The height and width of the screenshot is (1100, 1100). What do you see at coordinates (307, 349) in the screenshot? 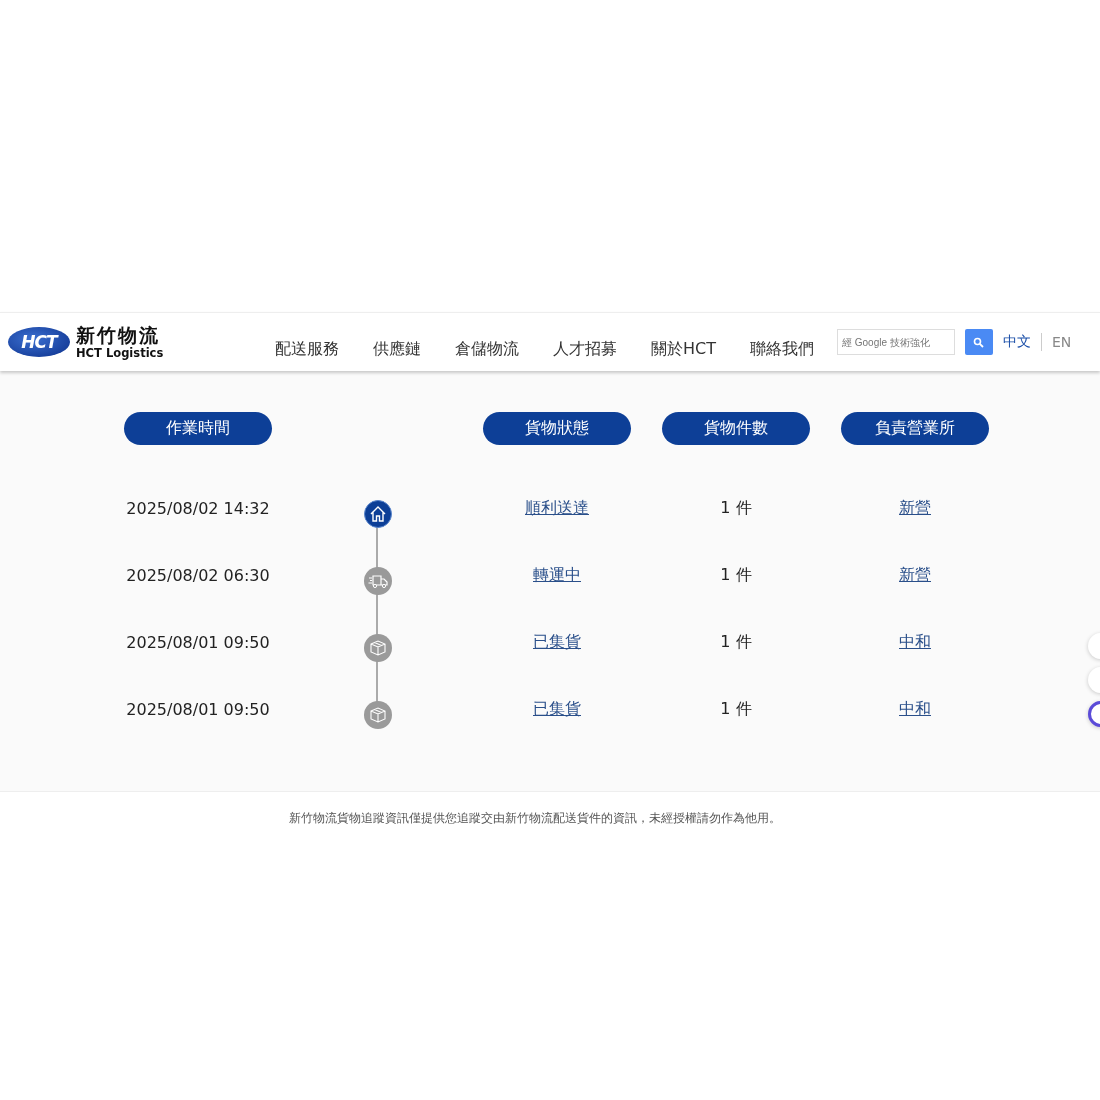
I see `nav-link: 配送服務` at bounding box center [307, 349].